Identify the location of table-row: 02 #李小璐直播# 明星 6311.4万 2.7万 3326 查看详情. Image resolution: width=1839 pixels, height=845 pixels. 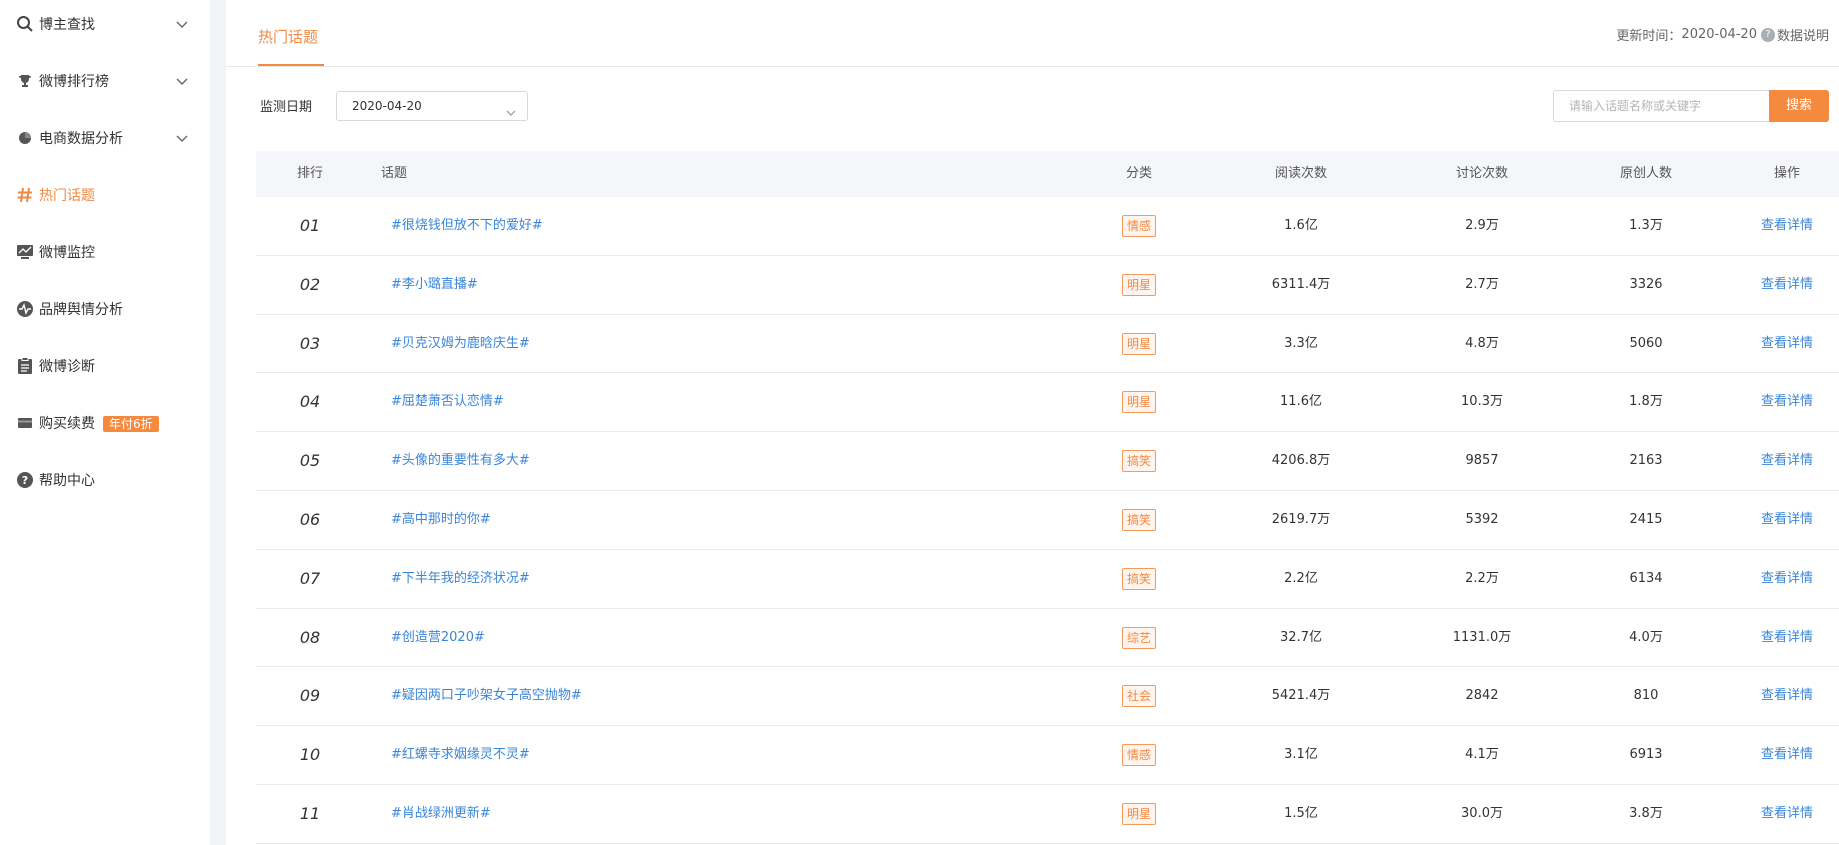
(1047, 285).